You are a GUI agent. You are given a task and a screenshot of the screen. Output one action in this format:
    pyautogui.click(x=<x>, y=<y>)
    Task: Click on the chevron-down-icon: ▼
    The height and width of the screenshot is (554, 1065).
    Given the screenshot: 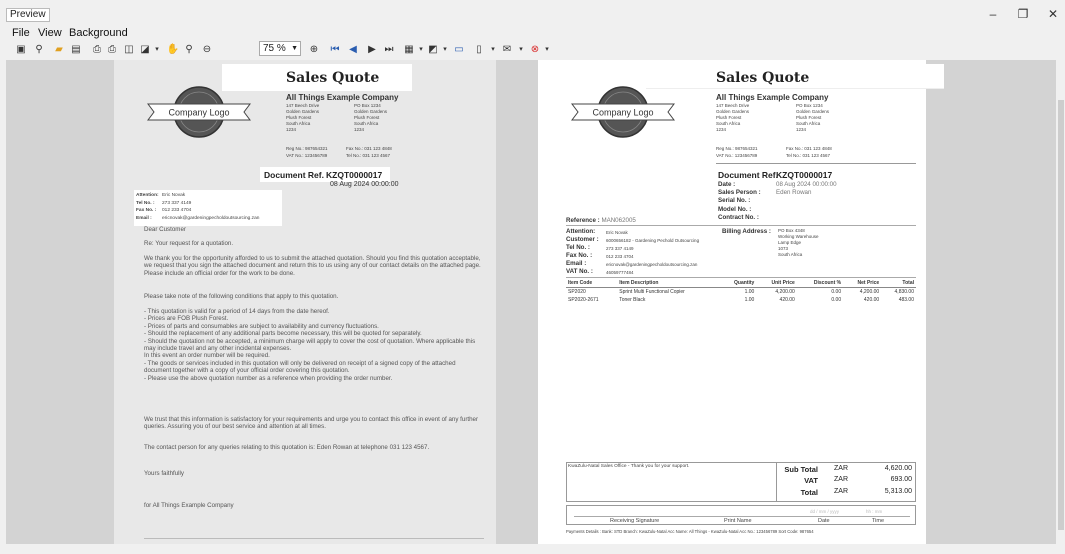 What is the action you would take?
    pyautogui.click(x=294, y=48)
    